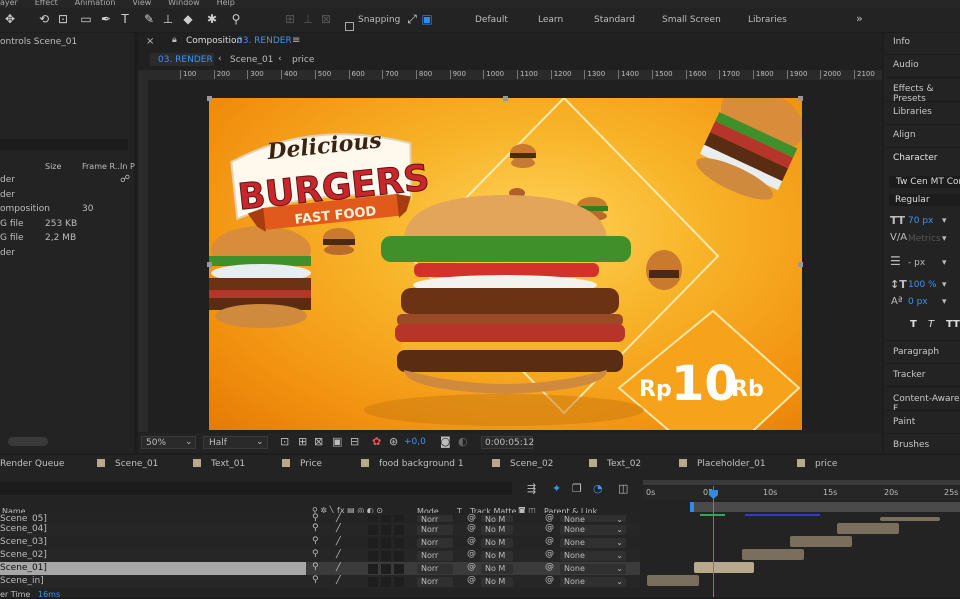  I want to click on resolution-dropdown: Half ⌄, so click(235, 442).